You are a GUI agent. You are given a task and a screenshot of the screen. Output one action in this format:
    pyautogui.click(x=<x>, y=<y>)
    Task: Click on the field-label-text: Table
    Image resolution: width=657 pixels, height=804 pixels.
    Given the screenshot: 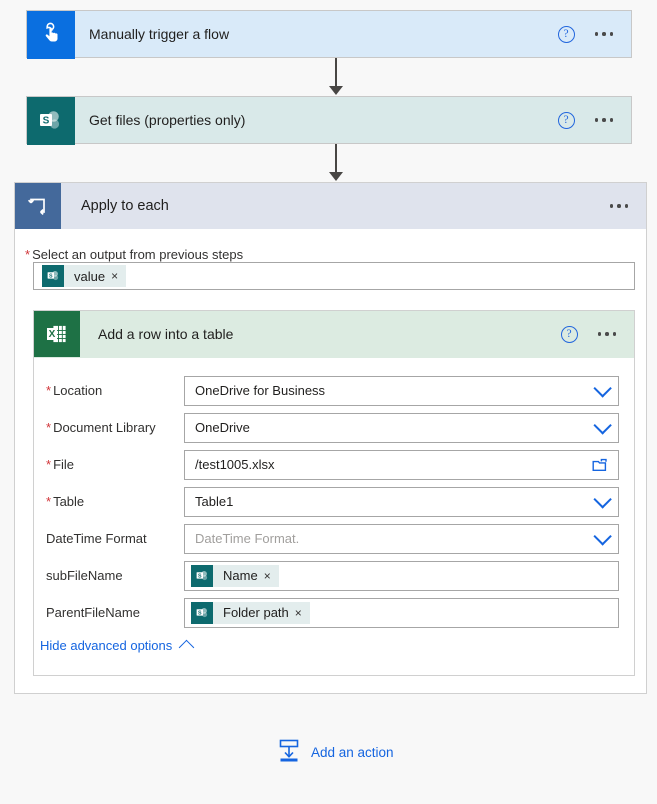 What is the action you would take?
    pyautogui.click(x=69, y=501)
    